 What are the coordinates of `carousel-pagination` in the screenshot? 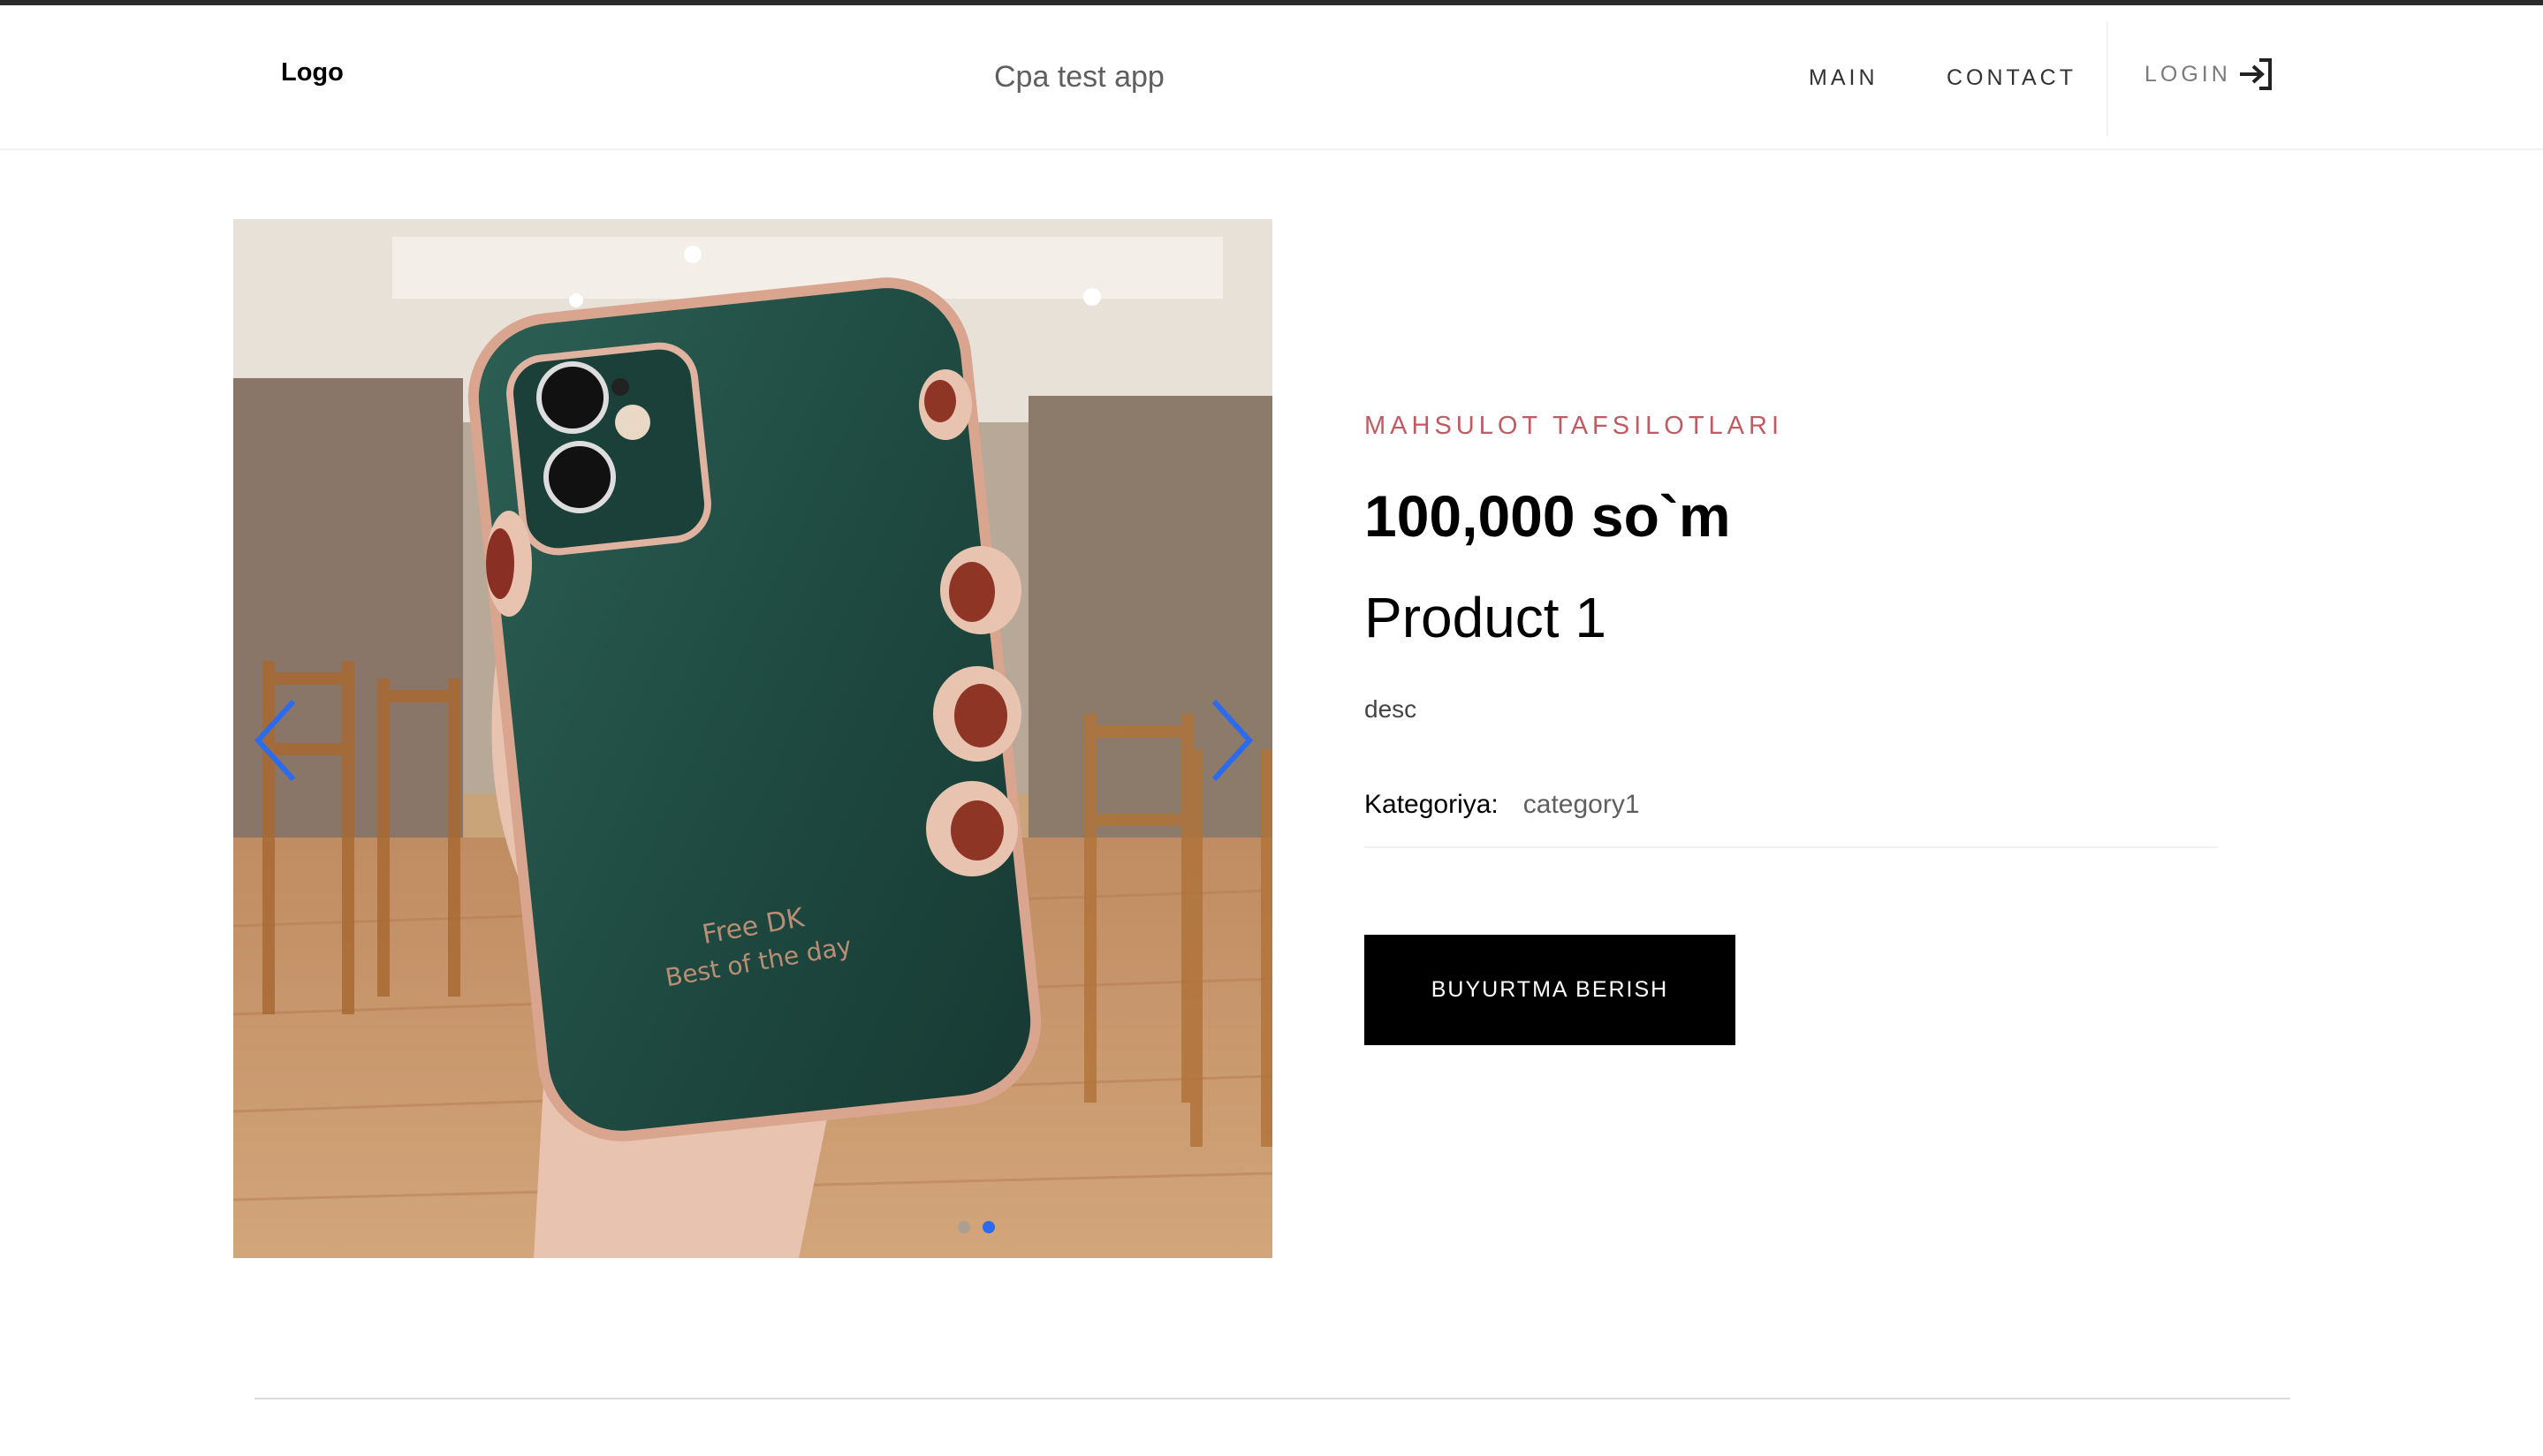 It's located at (976, 1227).